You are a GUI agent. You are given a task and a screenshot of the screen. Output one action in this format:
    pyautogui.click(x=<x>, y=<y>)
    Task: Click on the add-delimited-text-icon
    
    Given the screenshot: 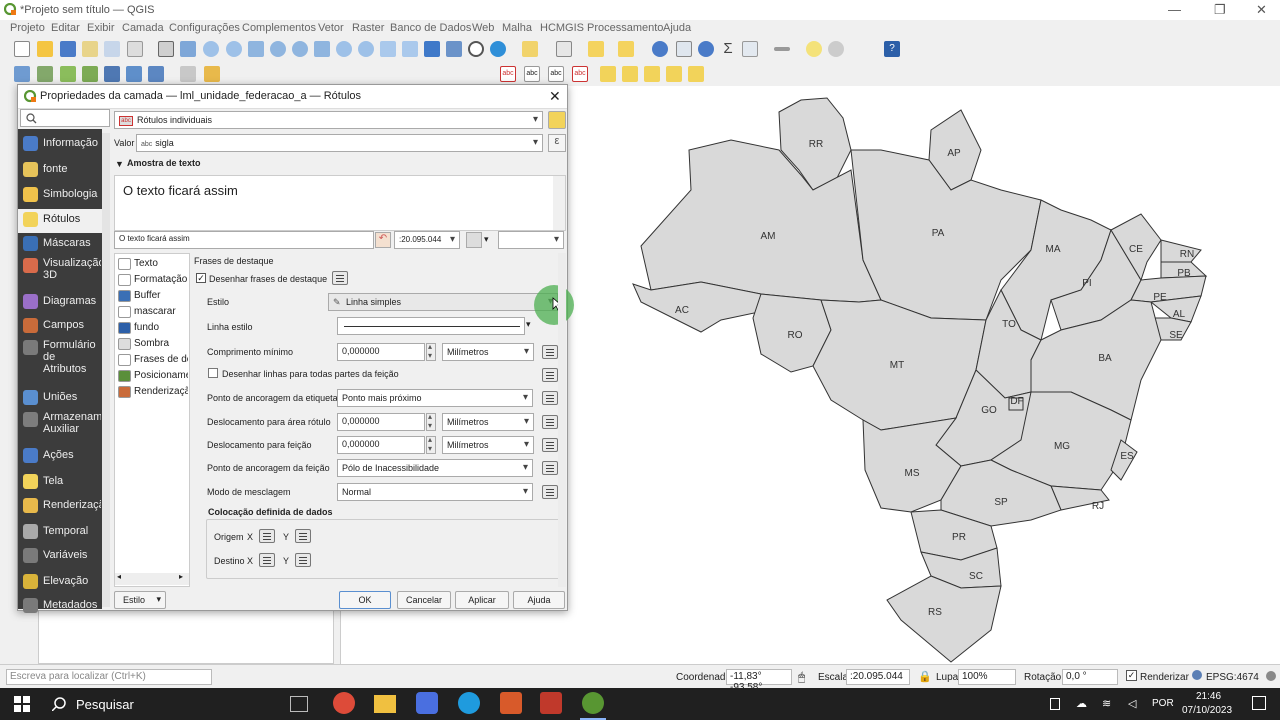 What is the action you would take?
    pyautogui.click(x=68, y=74)
    